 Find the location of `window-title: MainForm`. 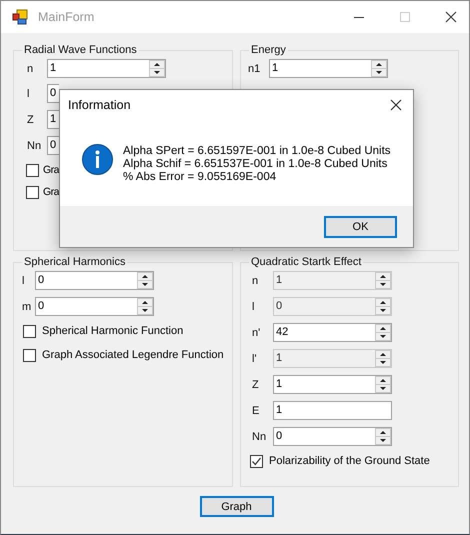

window-title: MainForm is located at coordinates (66, 17).